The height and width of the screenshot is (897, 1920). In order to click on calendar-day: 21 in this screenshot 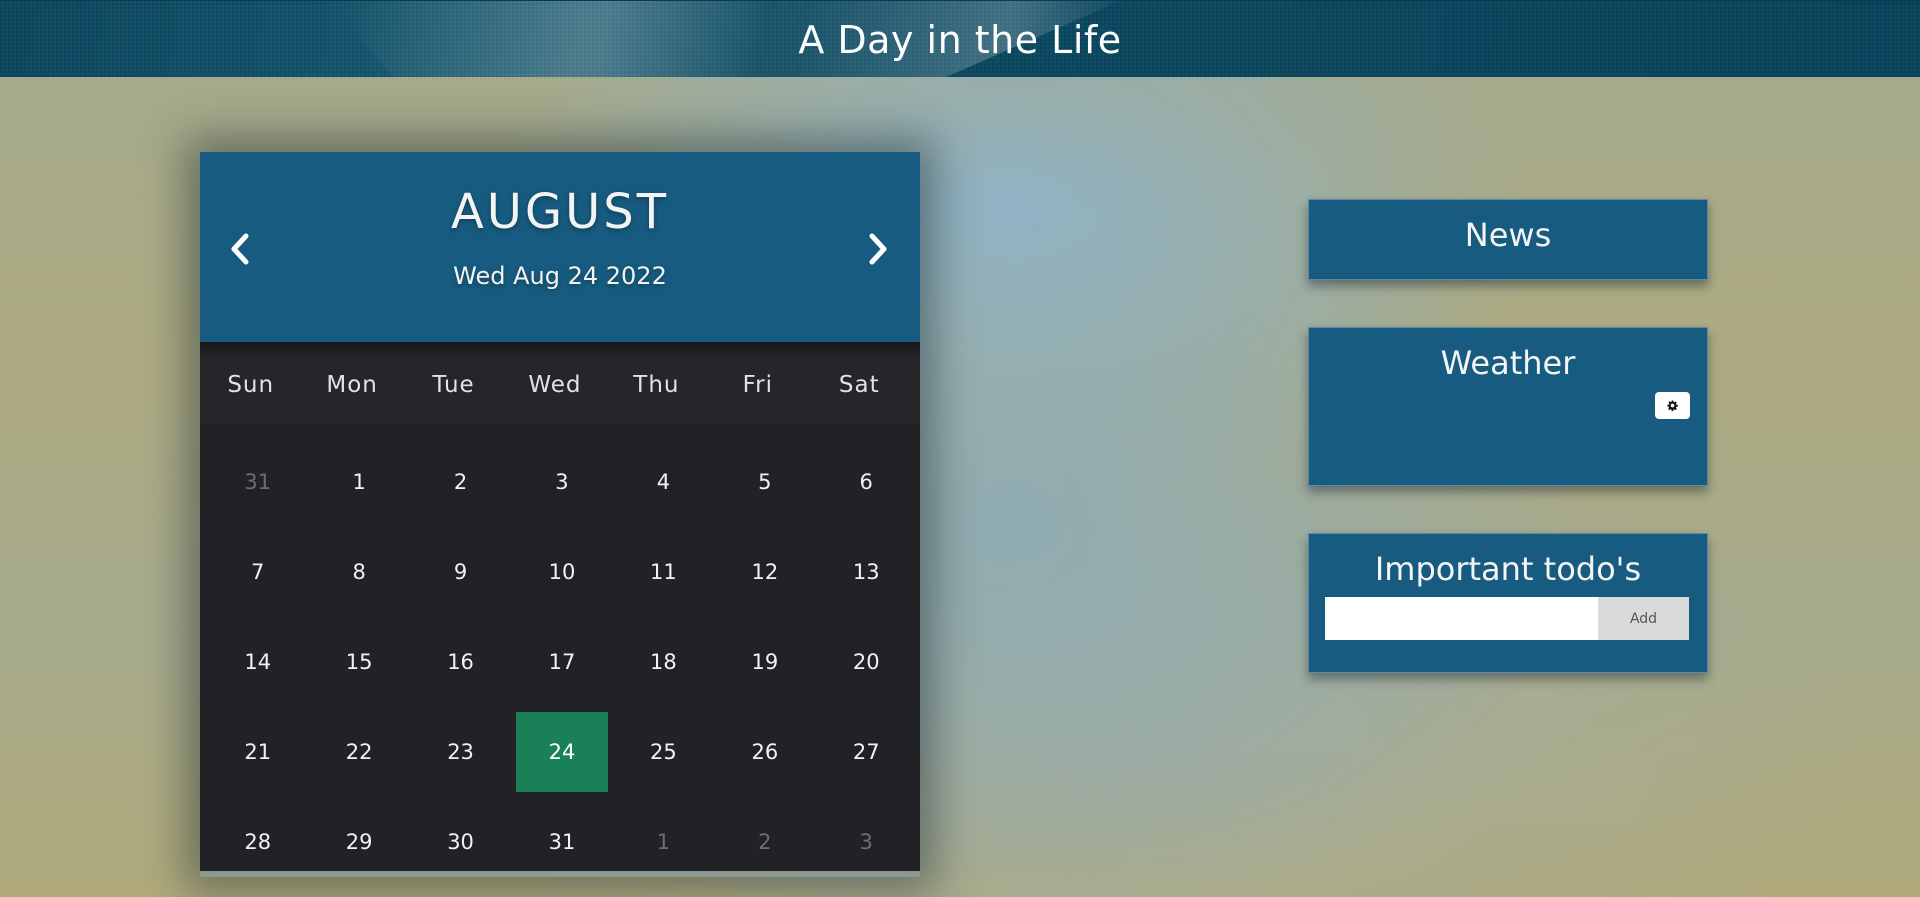, I will do `click(257, 752)`.